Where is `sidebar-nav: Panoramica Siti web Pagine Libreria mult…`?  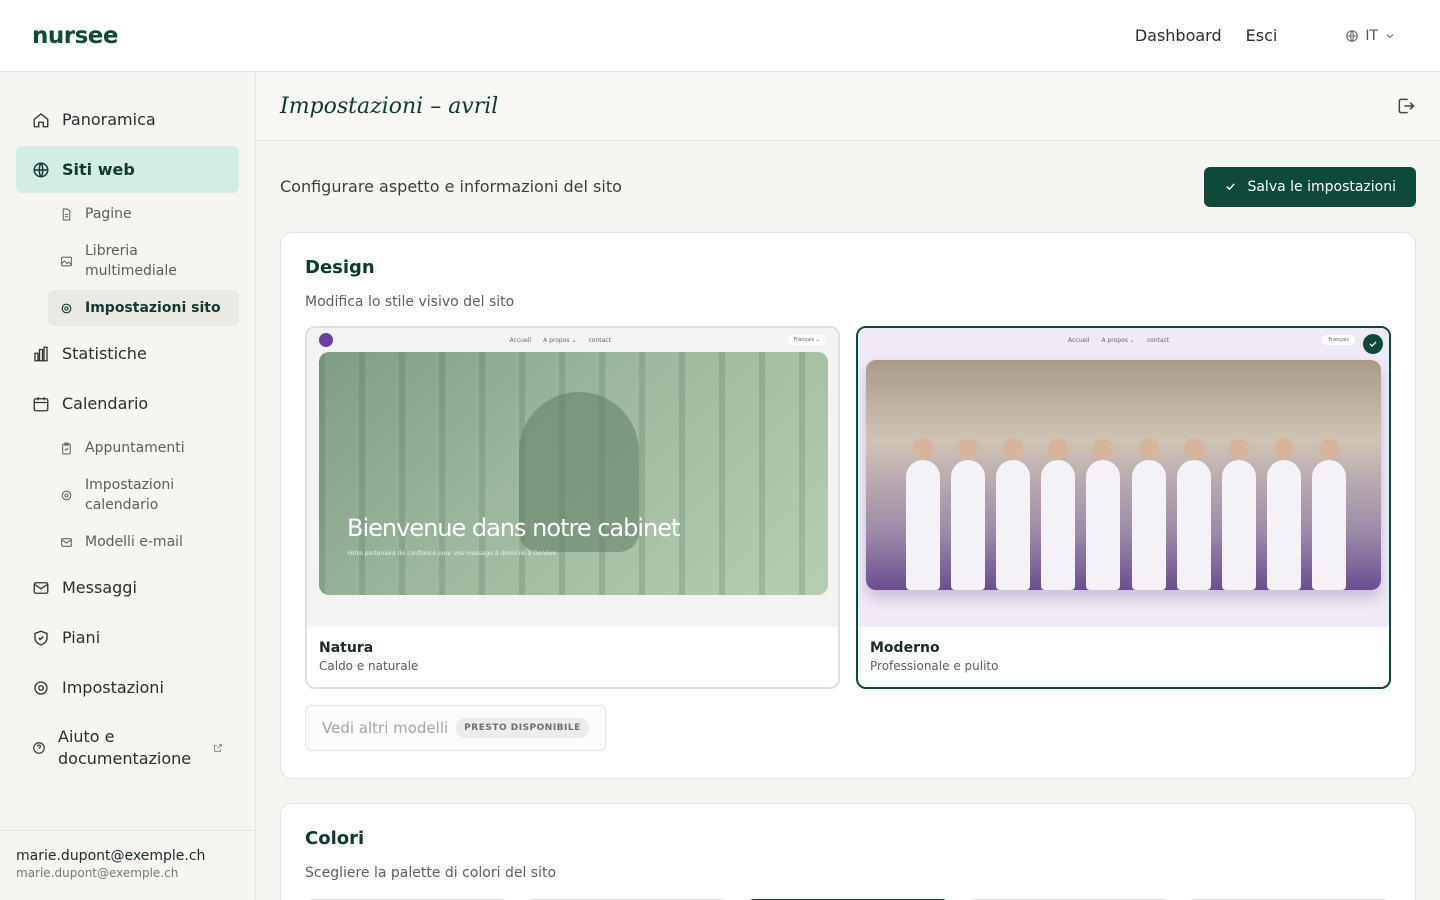
sidebar-nav: Panoramica Siti web Pagine Libreria mult… is located at coordinates (127, 425).